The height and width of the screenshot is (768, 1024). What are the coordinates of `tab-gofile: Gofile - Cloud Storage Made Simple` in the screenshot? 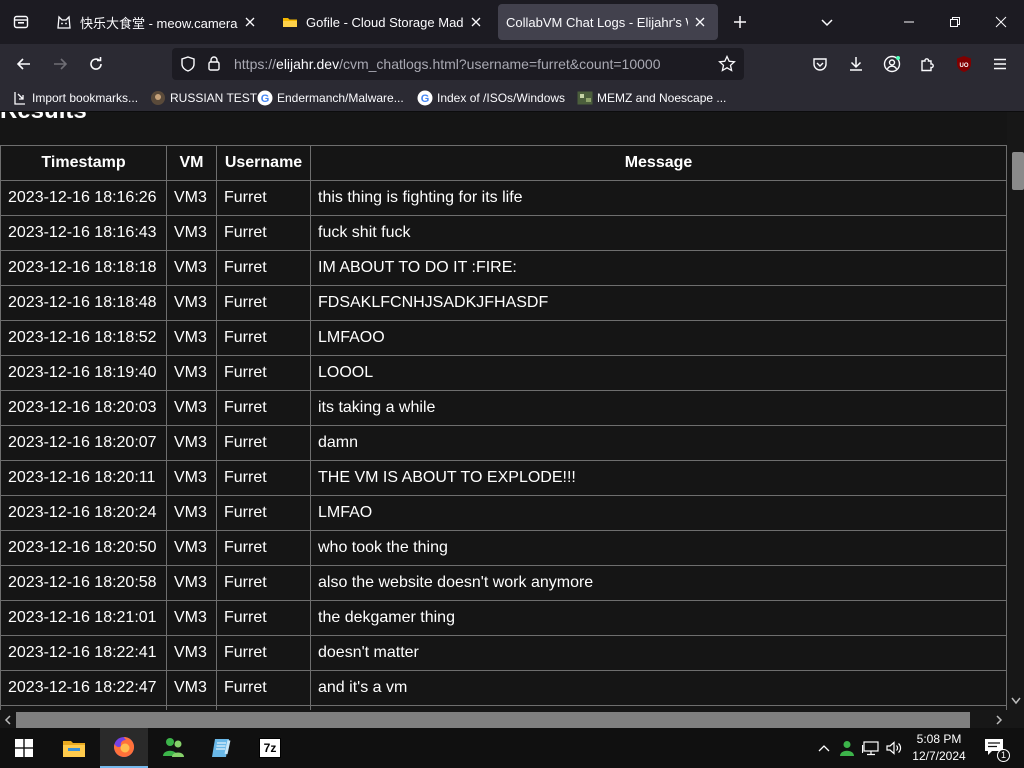 It's located at (383, 22).